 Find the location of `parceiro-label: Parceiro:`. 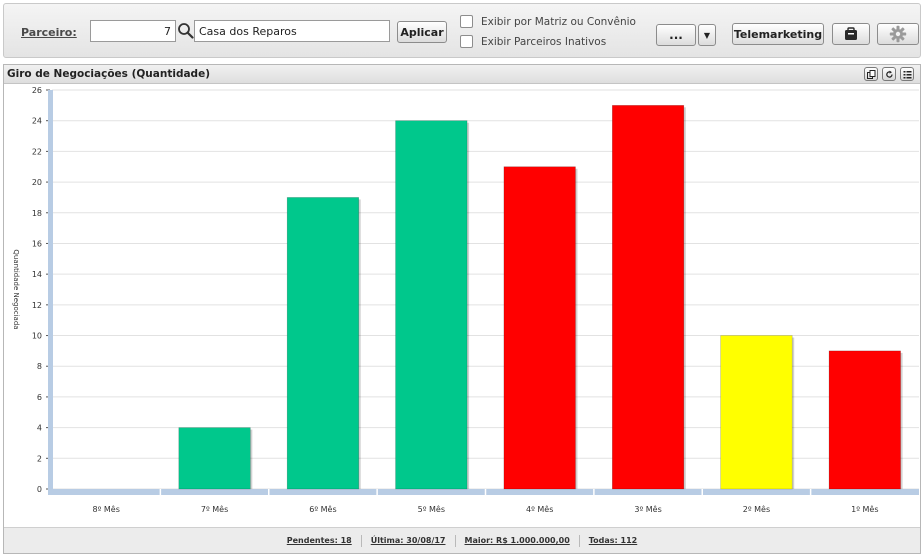

parceiro-label: Parceiro: is located at coordinates (49, 32).